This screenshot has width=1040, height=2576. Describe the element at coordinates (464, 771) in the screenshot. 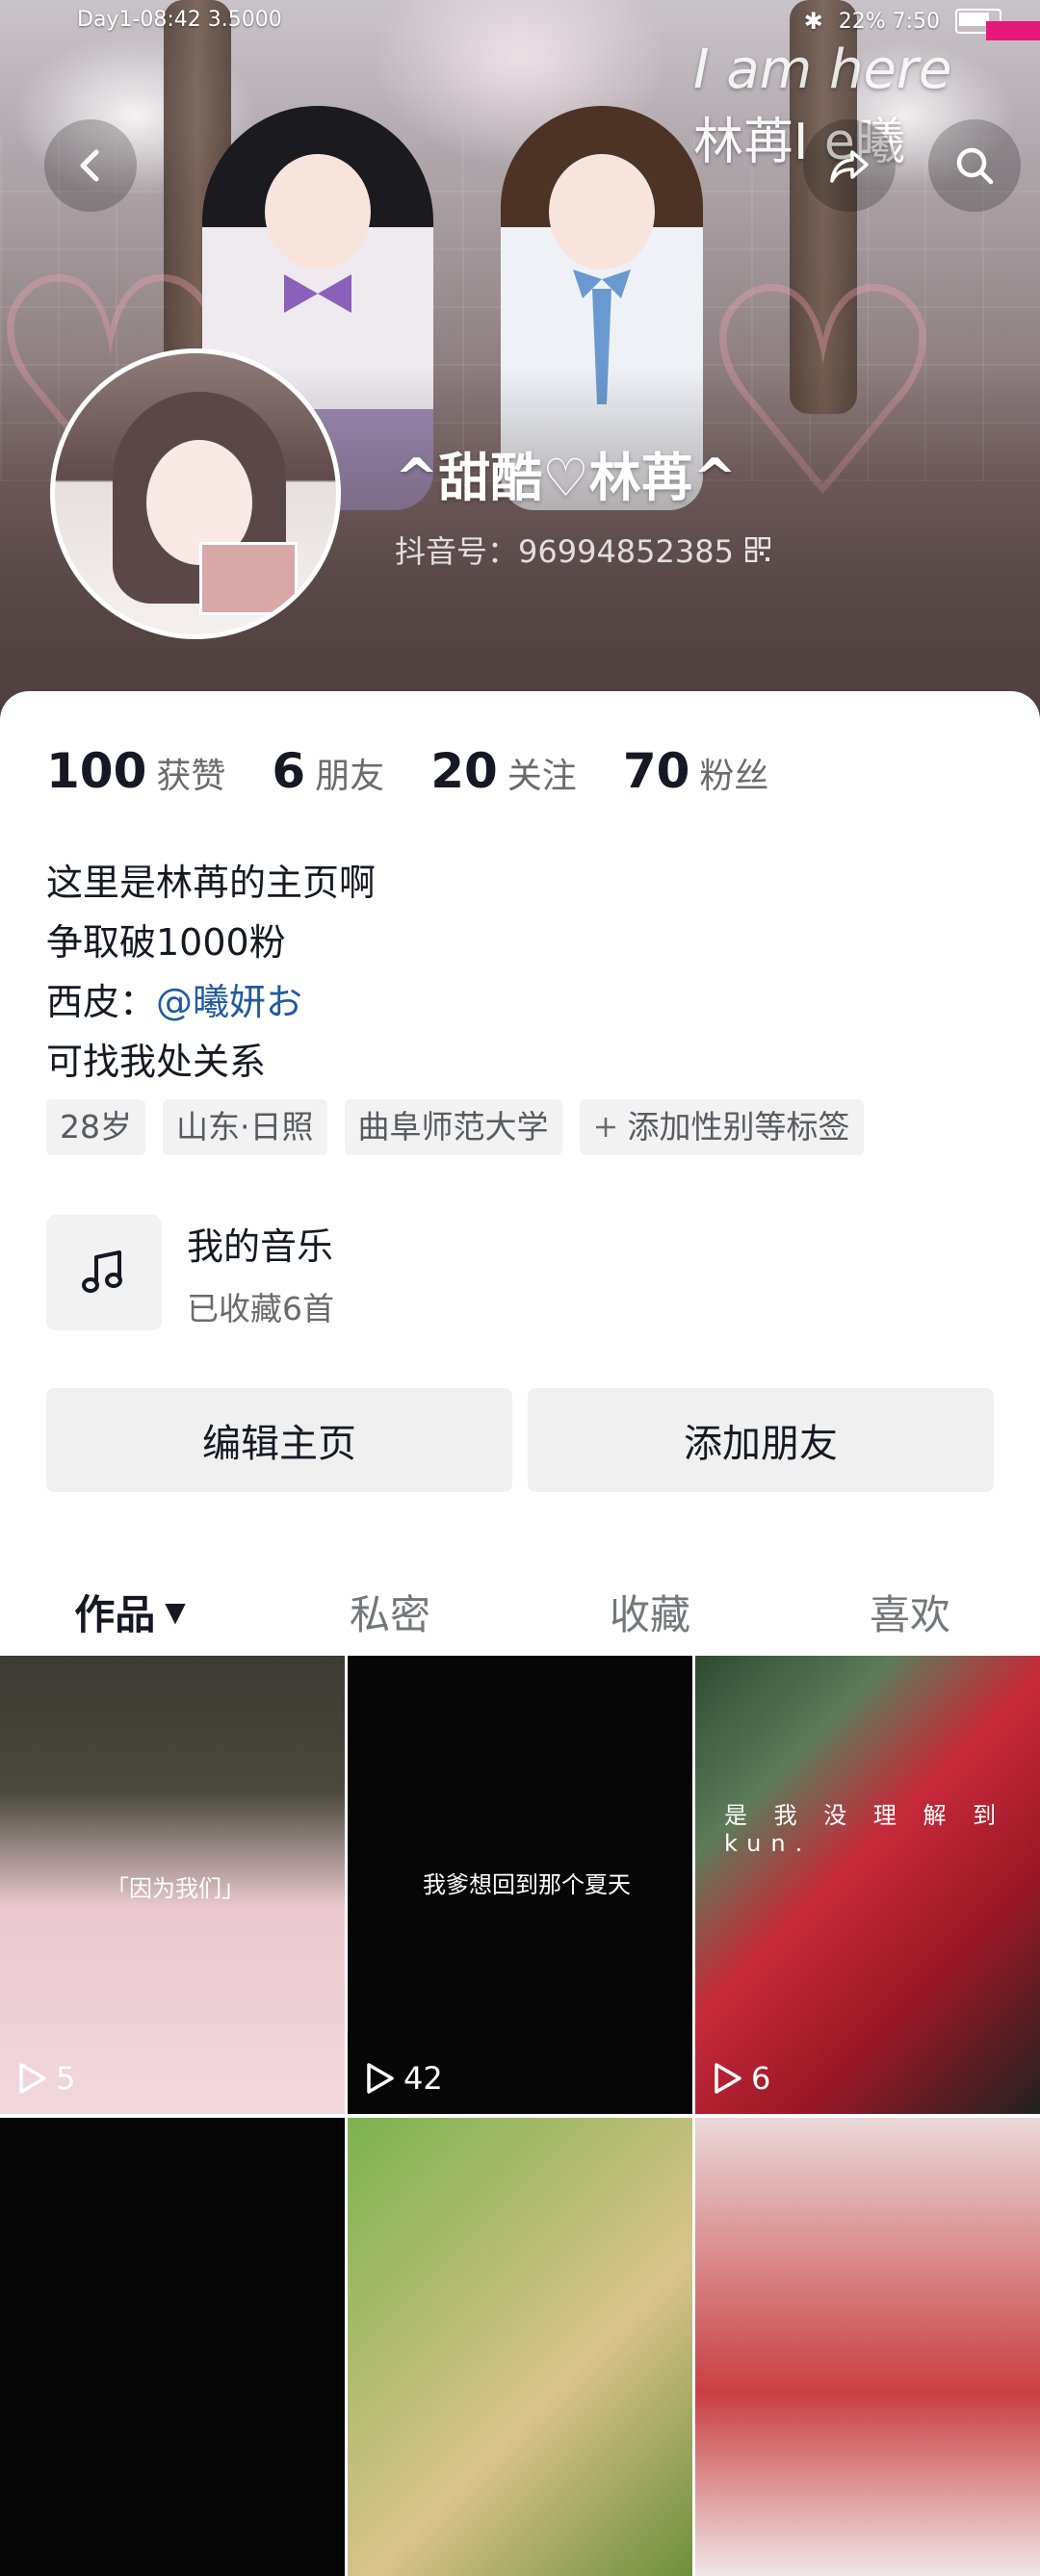

I see `stat-number: 20` at that location.